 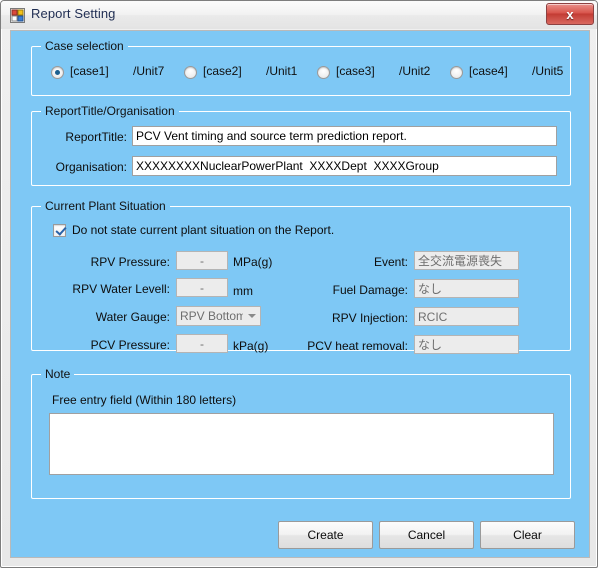 What do you see at coordinates (222, 71) in the screenshot?
I see `radio-case2-label: [case2]` at bounding box center [222, 71].